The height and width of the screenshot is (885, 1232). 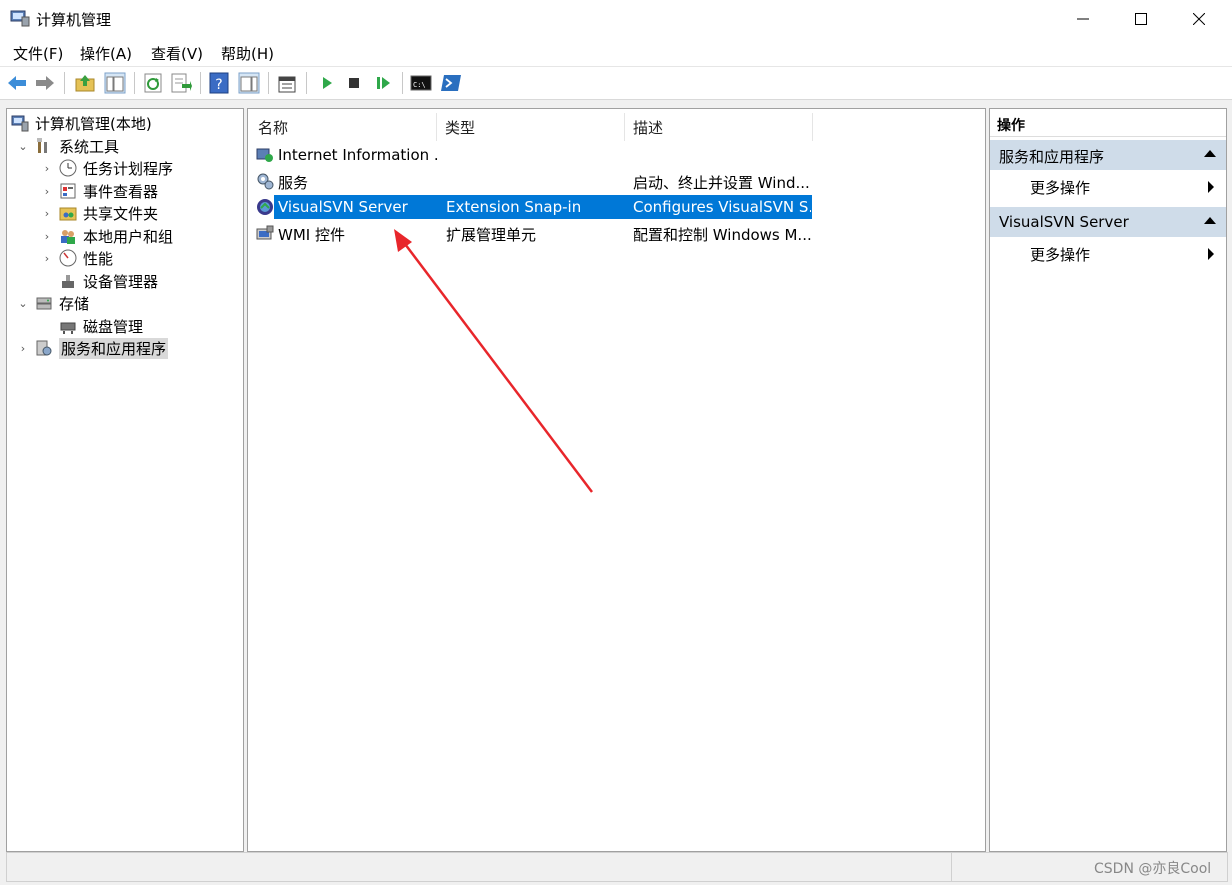 I want to click on forward-arrow-icon, so click(x=45, y=83).